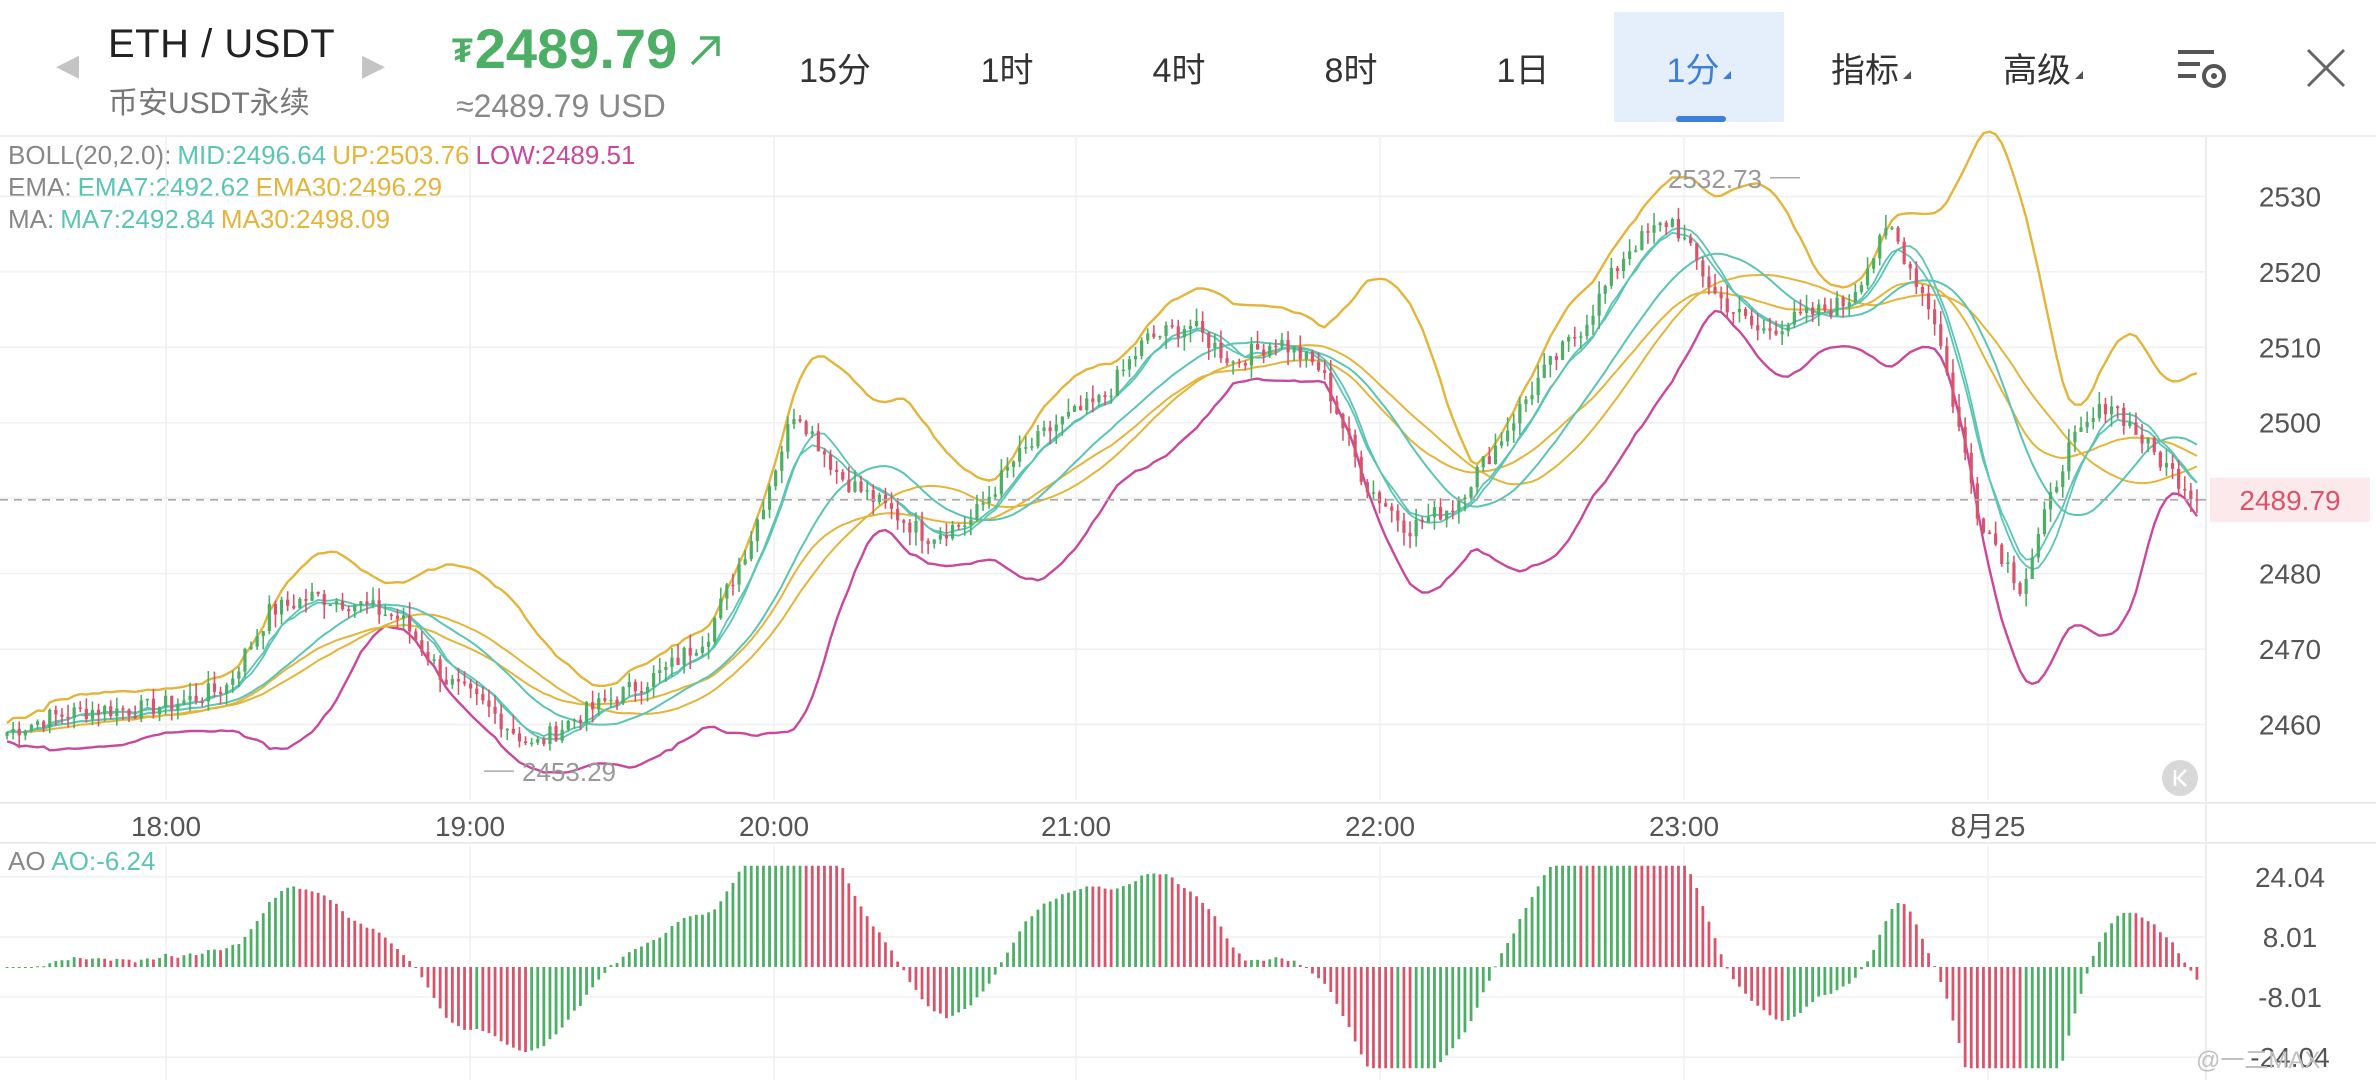  I want to click on reset-zoom-button, so click(2180, 778).